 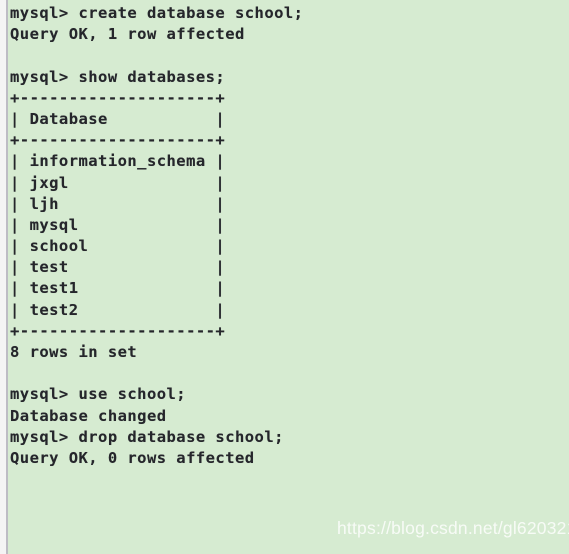 What do you see at coordinates (118, 76) in the screenshot?
I see `terminal-line: mysql> show databases;` at bounding box center [118, 76].